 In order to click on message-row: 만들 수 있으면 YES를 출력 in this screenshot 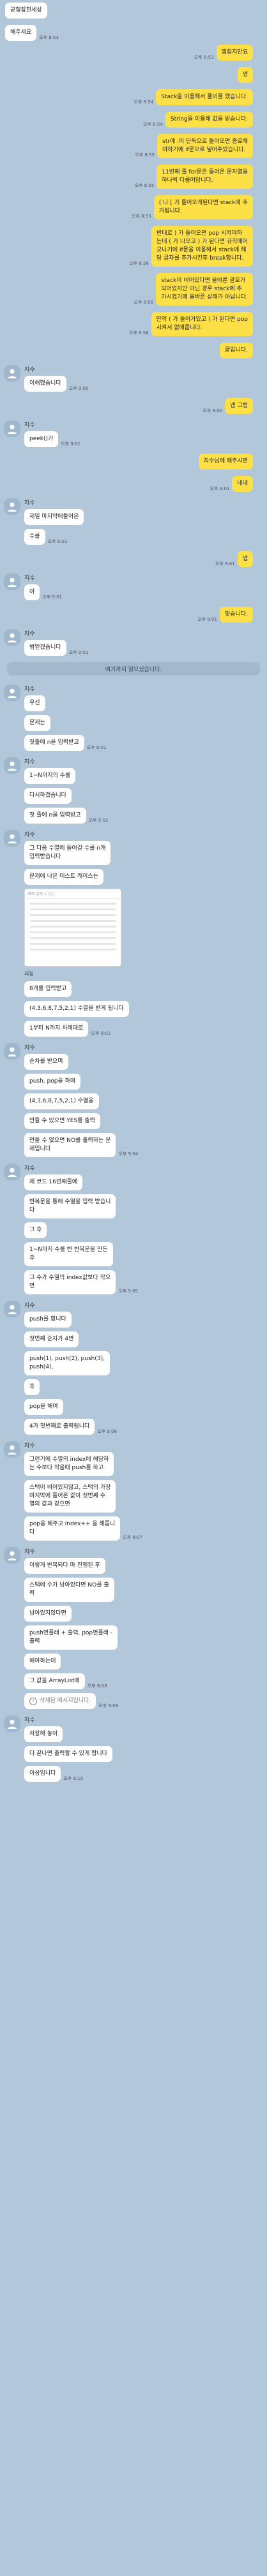, I will do `click(145, 1121)`.